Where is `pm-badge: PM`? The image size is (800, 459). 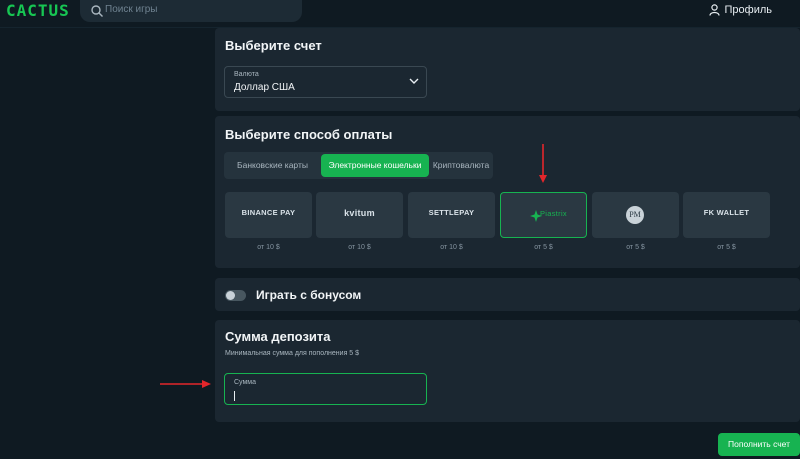 pm-badge: PM is located at coordinates (635, 215).